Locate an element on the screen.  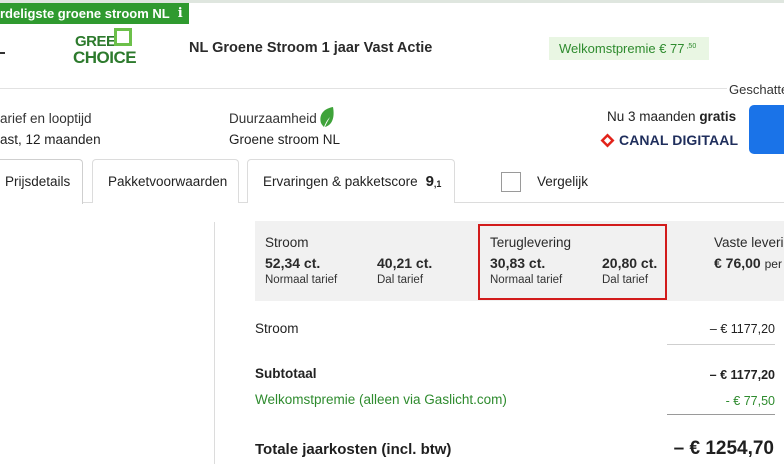
header-divider is located at coordinates (392, 88).